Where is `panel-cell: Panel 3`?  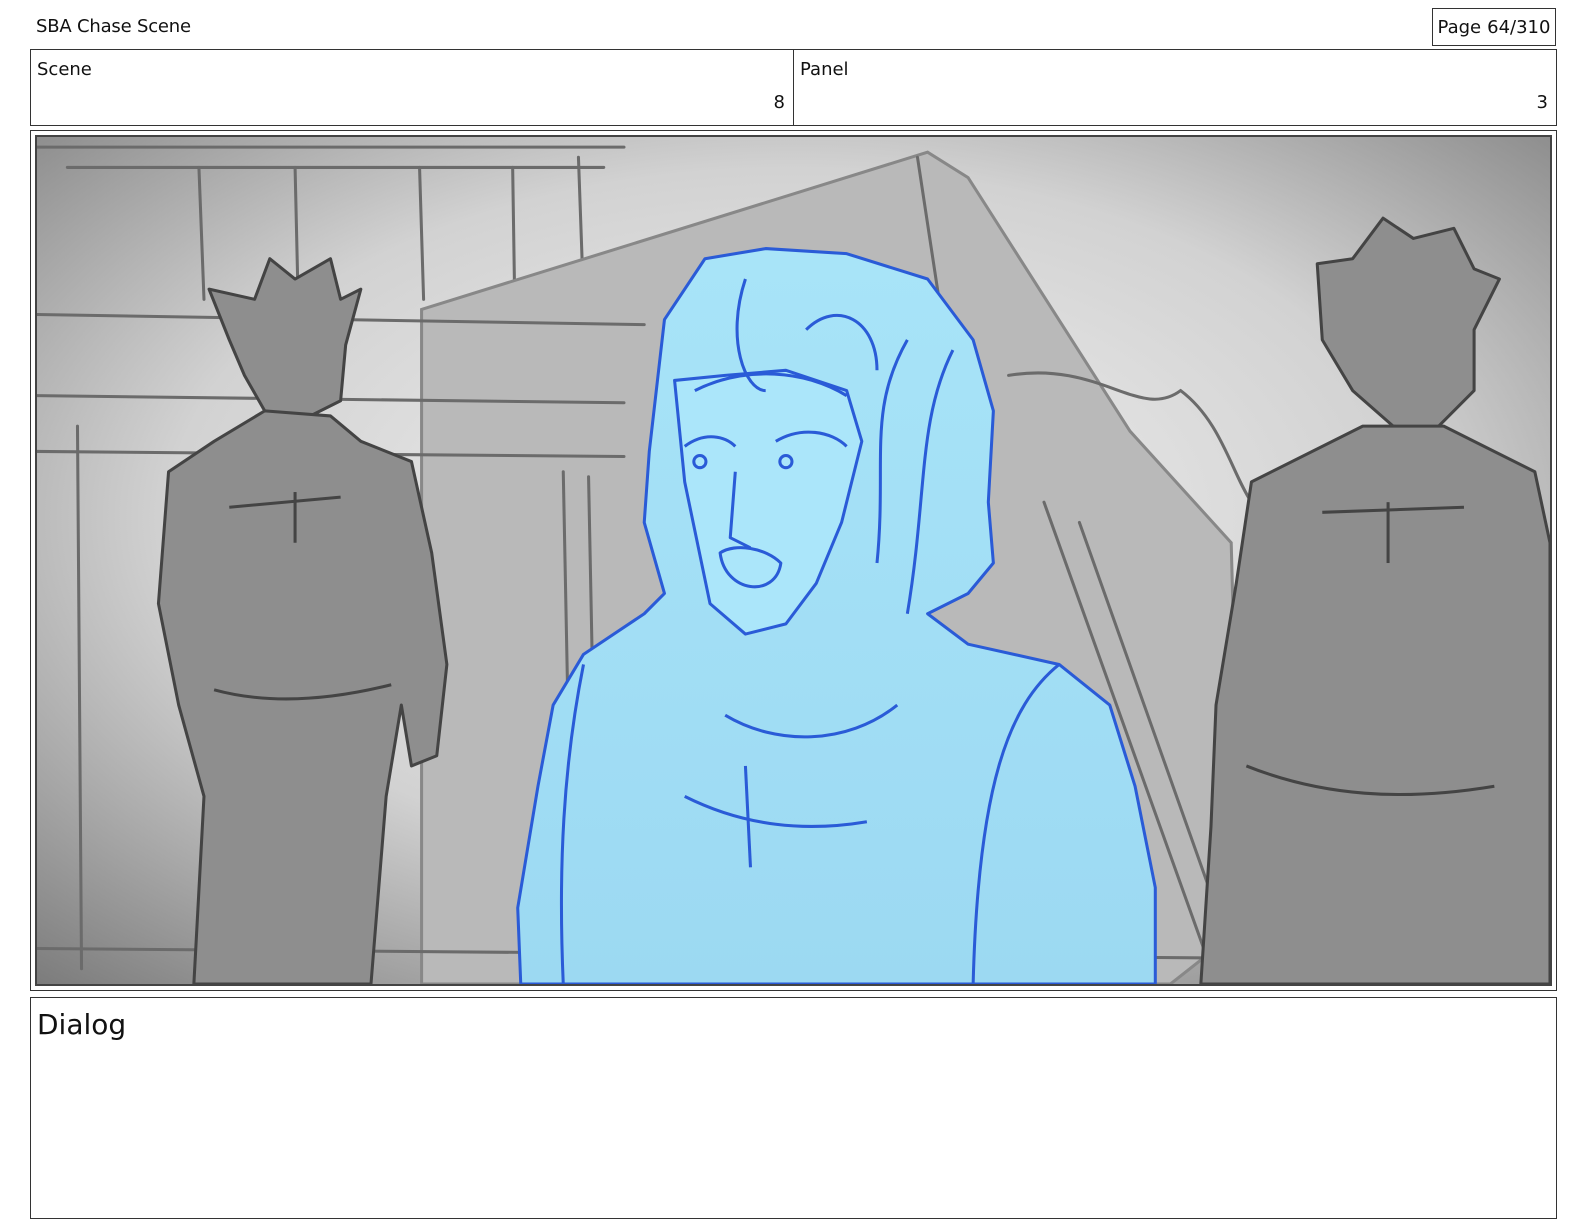 panel-cell: Panel 3 is located at coordinates (1174, 87).